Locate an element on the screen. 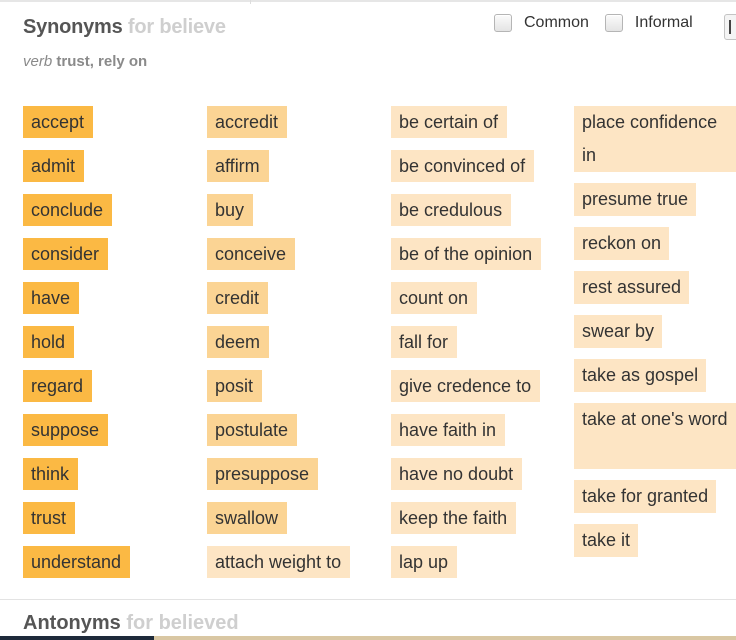 The width and height of the screenshot is (736, 640). synonym-link: buy is located at coordinates (230, 210).